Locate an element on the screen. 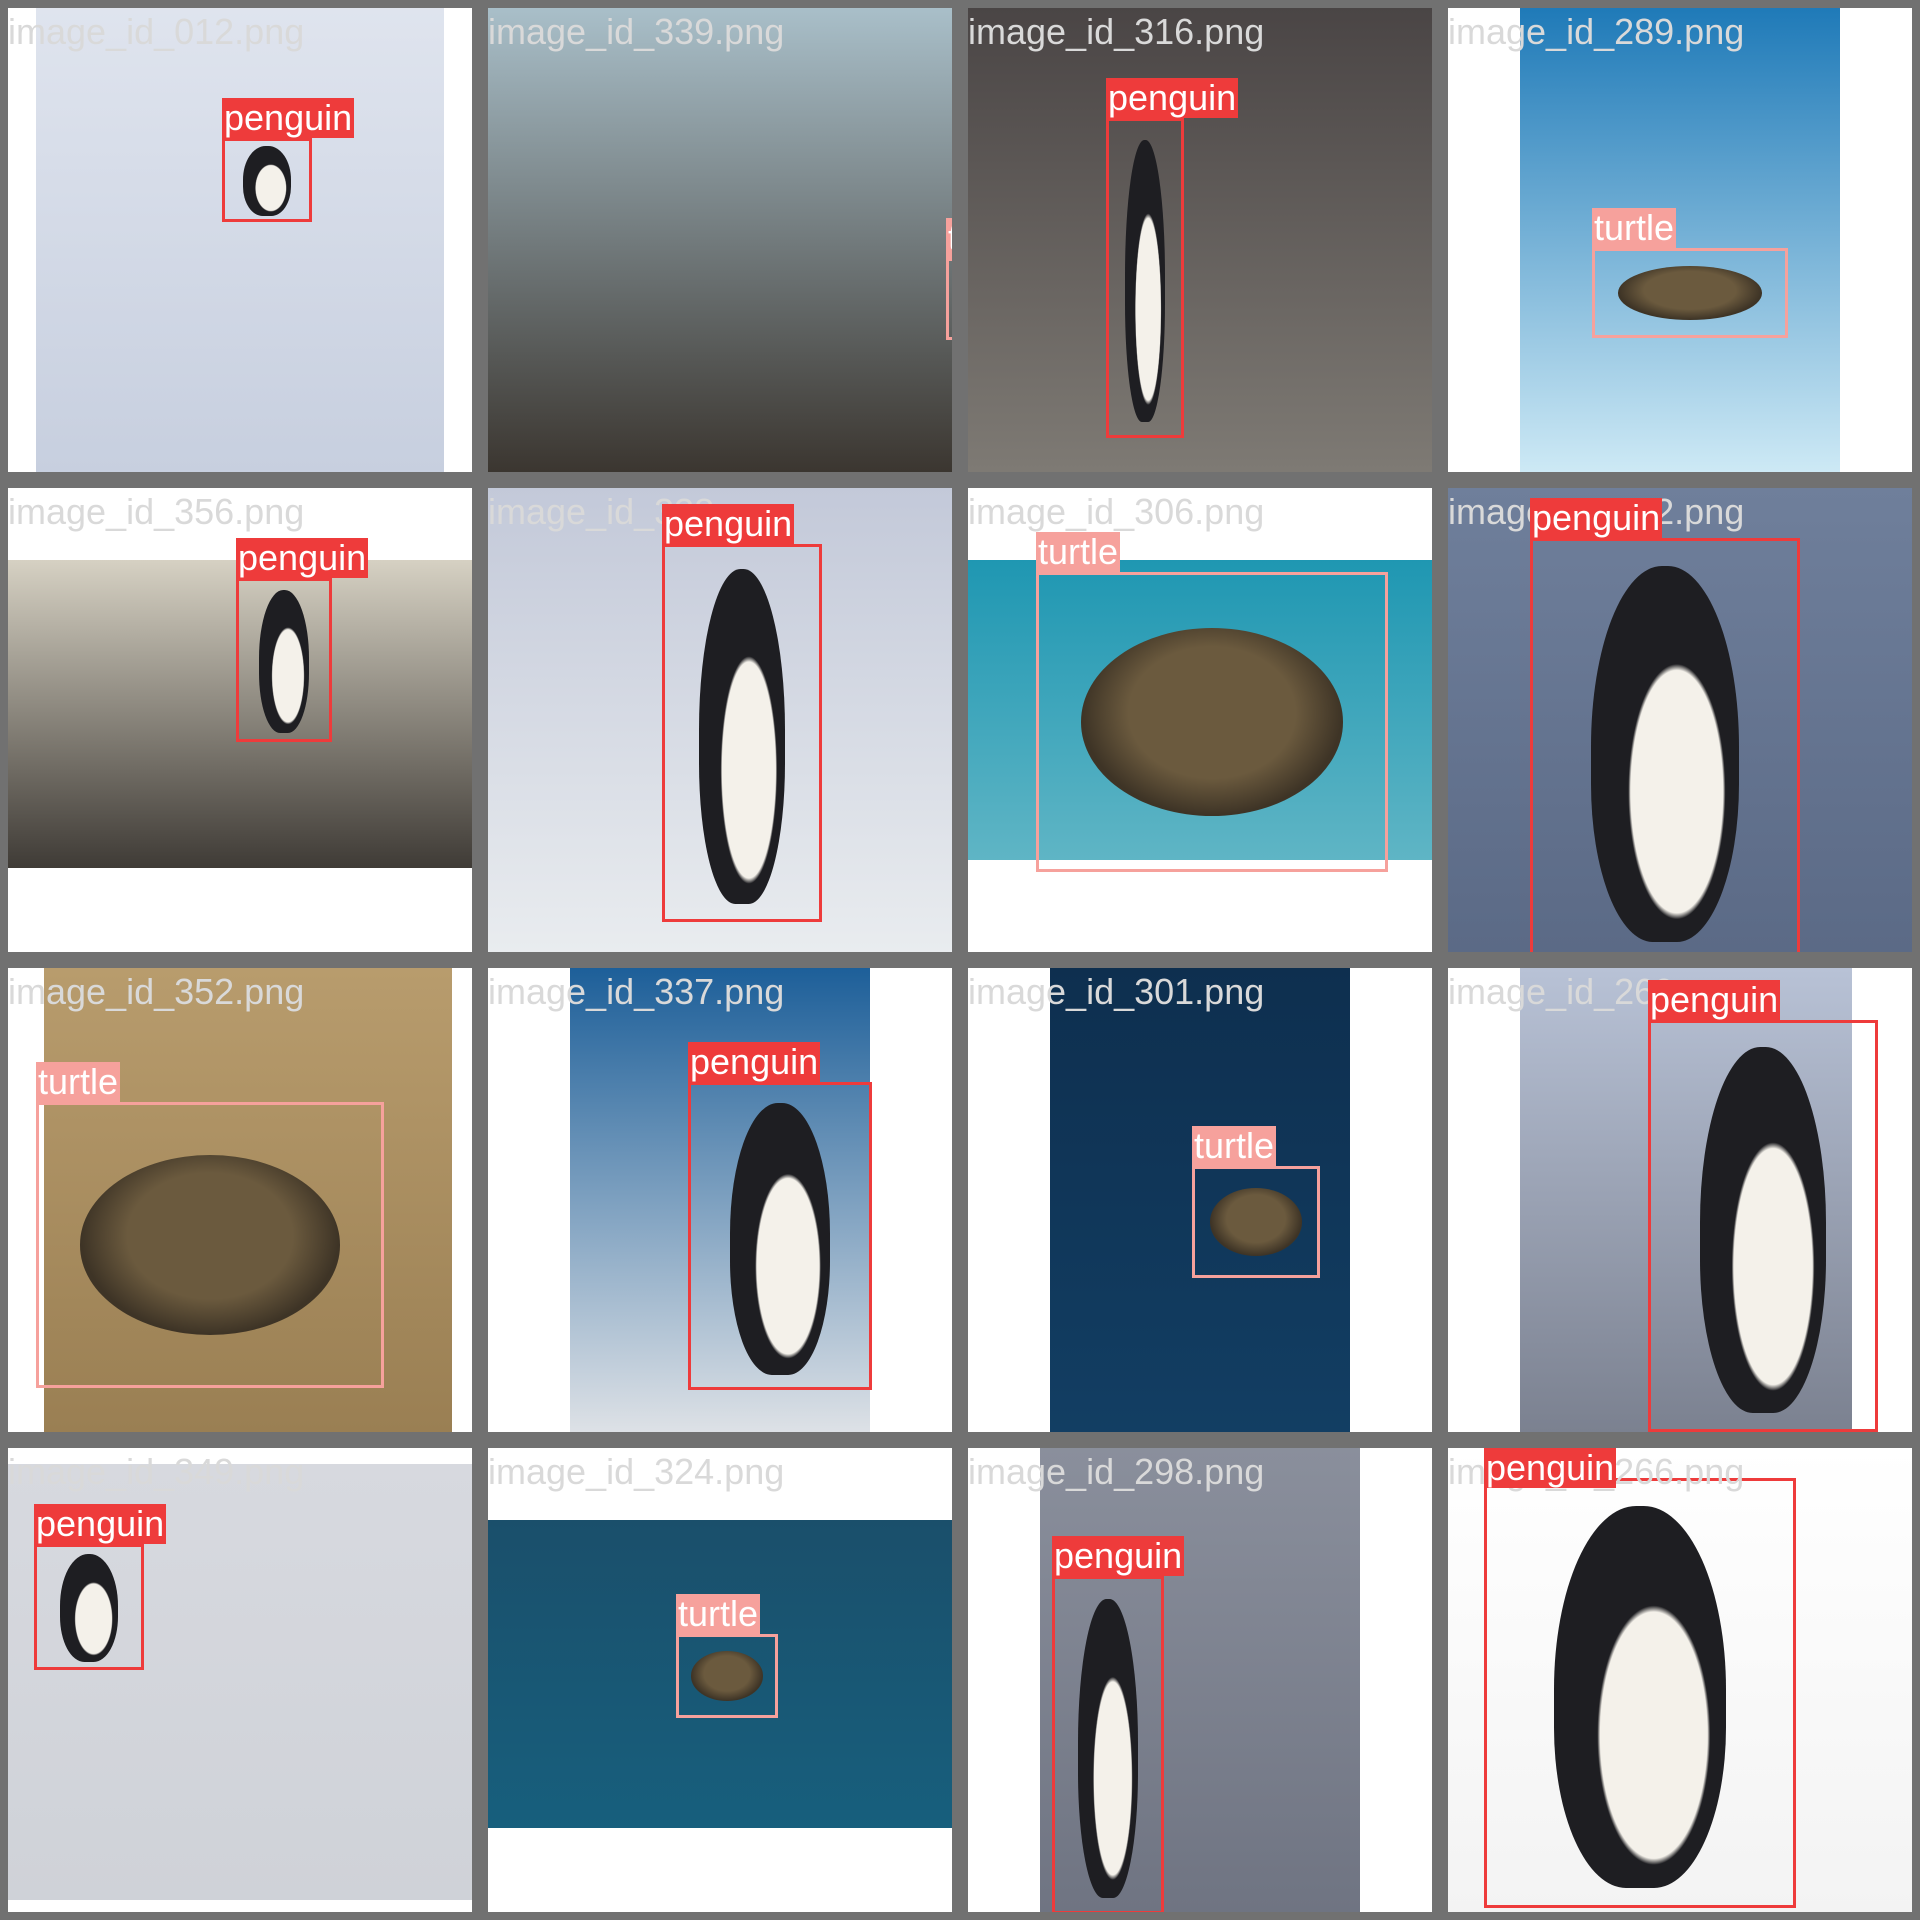 Image resolution: width=1920 pixels, height=1920 pixels. grid-cell: image_id_269.png penguin is located at coordinates (1680, 1200).